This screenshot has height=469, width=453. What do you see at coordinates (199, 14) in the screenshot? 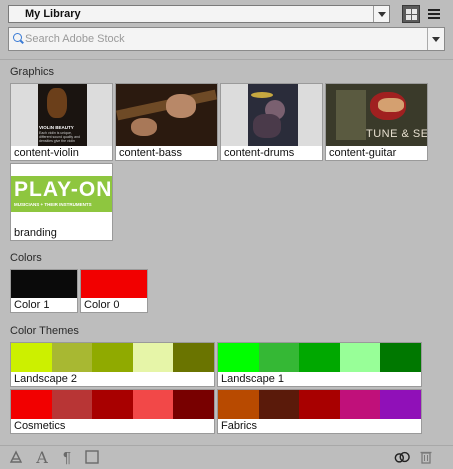
I see `library-dropdown: My Library` at bounding box center [199, 14].